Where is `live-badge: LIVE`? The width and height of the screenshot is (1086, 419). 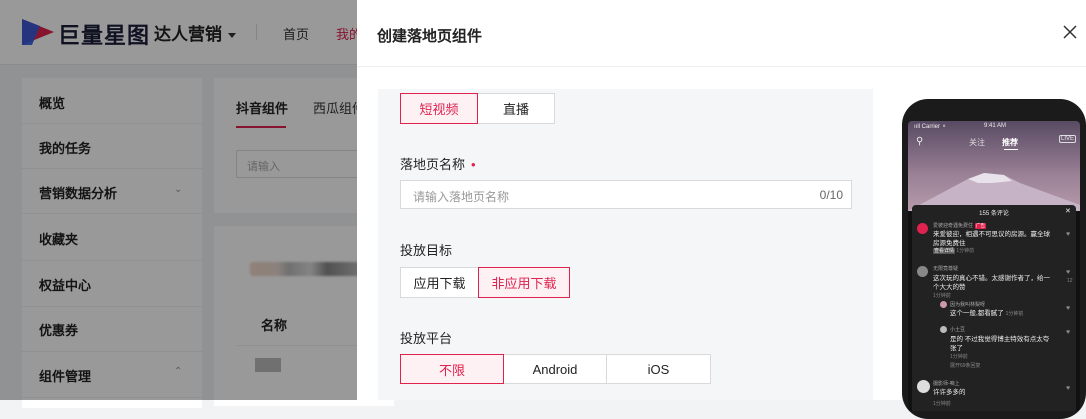
live-badge: LIVE is located at coordinates (1068, 139).